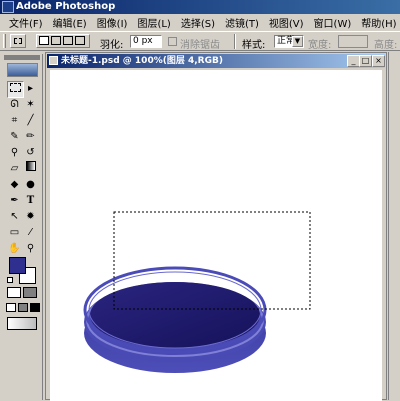 This screenshot has height=401, width=400. What do you see at coordinates (254, 45) in the screenshot?
I see `style-label: 样式:` at bounding box center [254, 45].